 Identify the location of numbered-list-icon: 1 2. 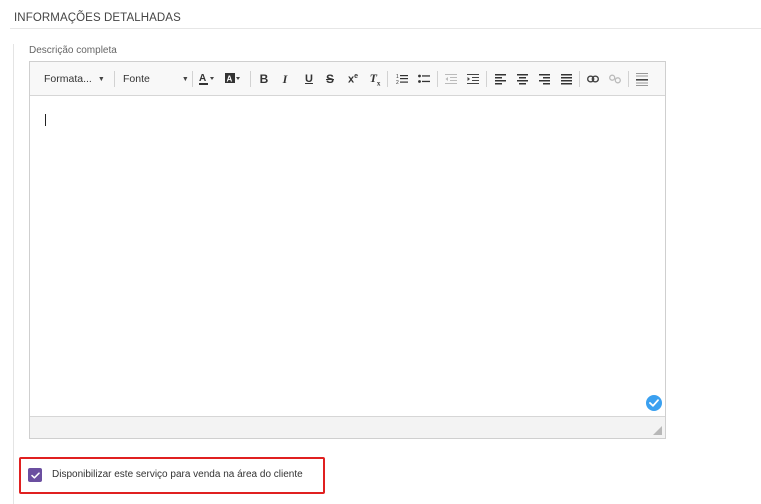
(402, 79).